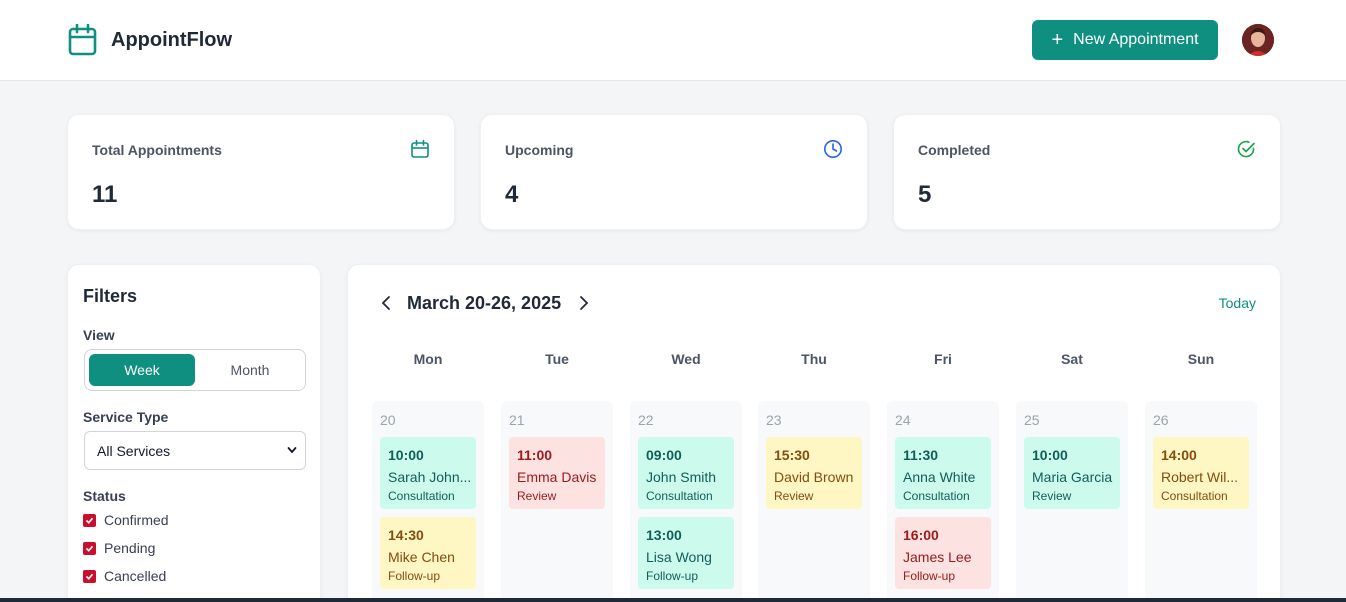  What do you see at coordinates (292, 450) in the screenshot?
I see `chevron-down-icon` at bounding box center [292, 450].